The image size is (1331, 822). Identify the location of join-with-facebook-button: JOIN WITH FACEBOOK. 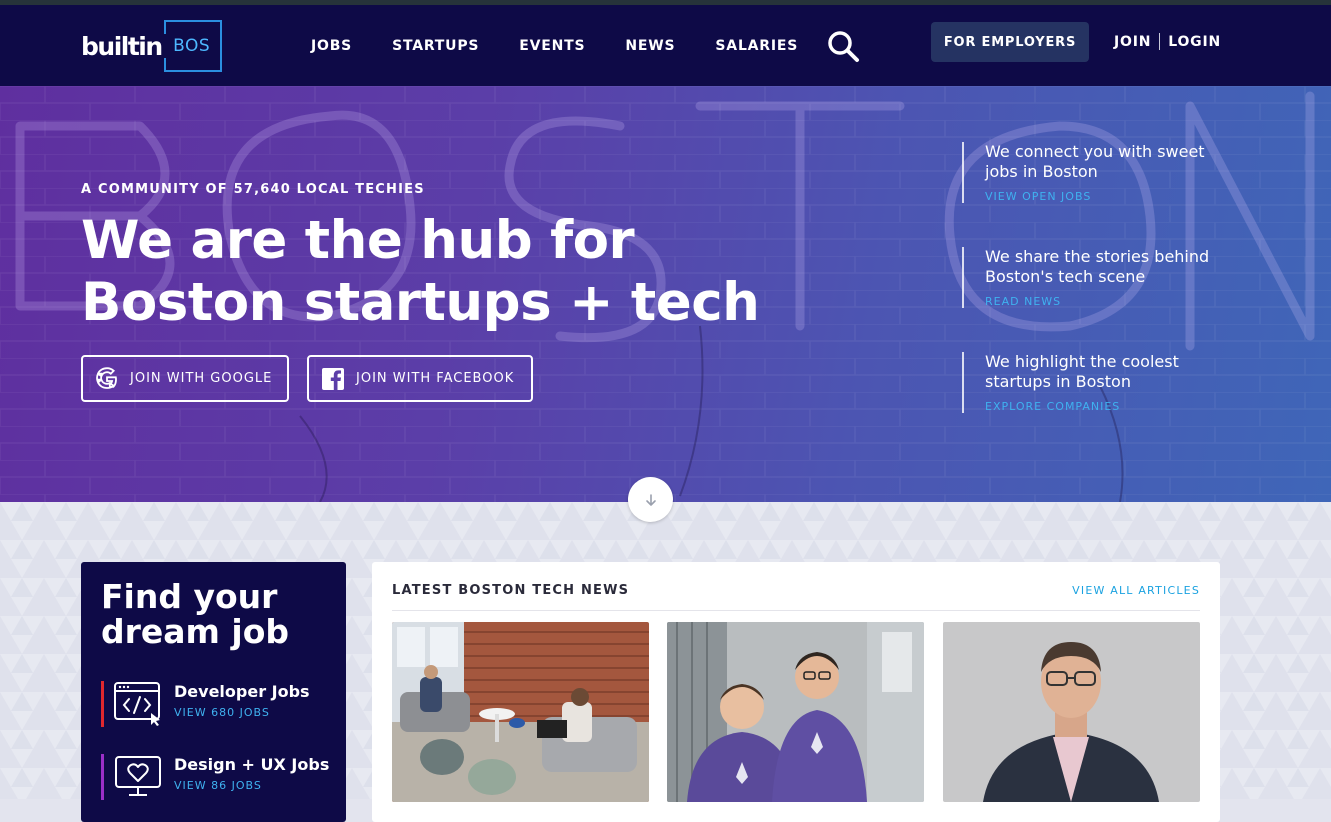
(420, 378).